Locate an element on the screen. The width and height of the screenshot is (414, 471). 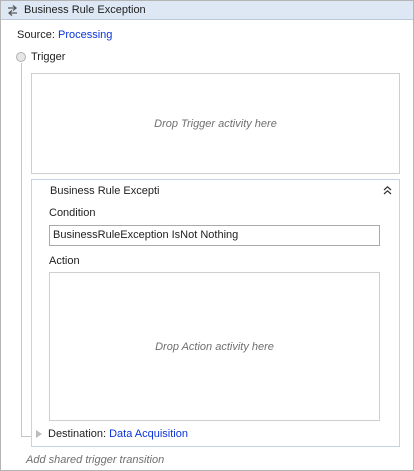
action-label: Action is located at coordinates (64, 261).